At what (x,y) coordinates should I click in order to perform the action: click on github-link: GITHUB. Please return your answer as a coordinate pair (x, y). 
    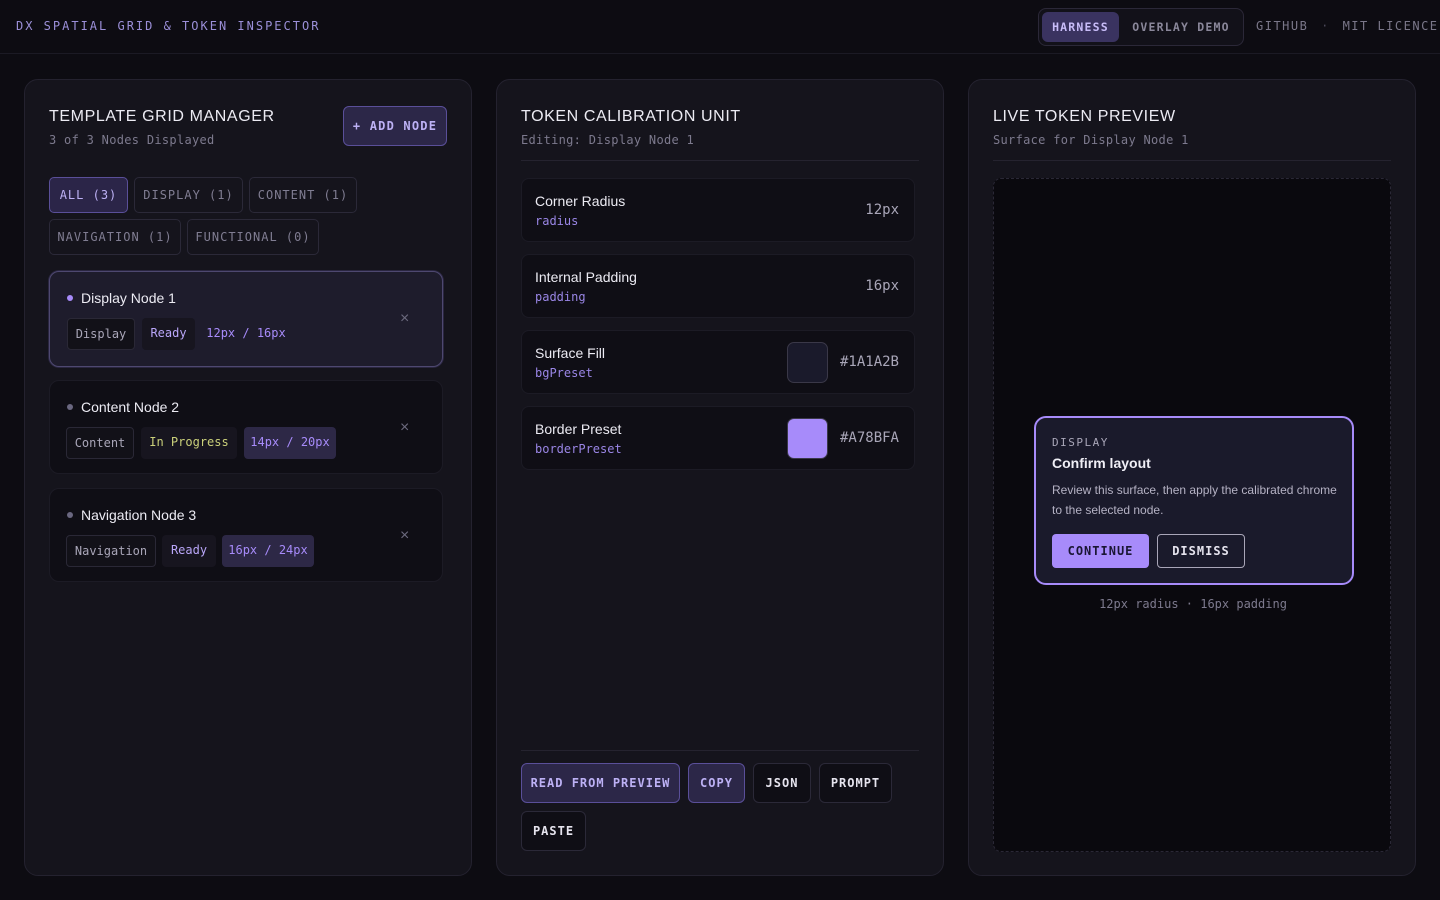
    Looking at the image, I should click on (1282, 26).